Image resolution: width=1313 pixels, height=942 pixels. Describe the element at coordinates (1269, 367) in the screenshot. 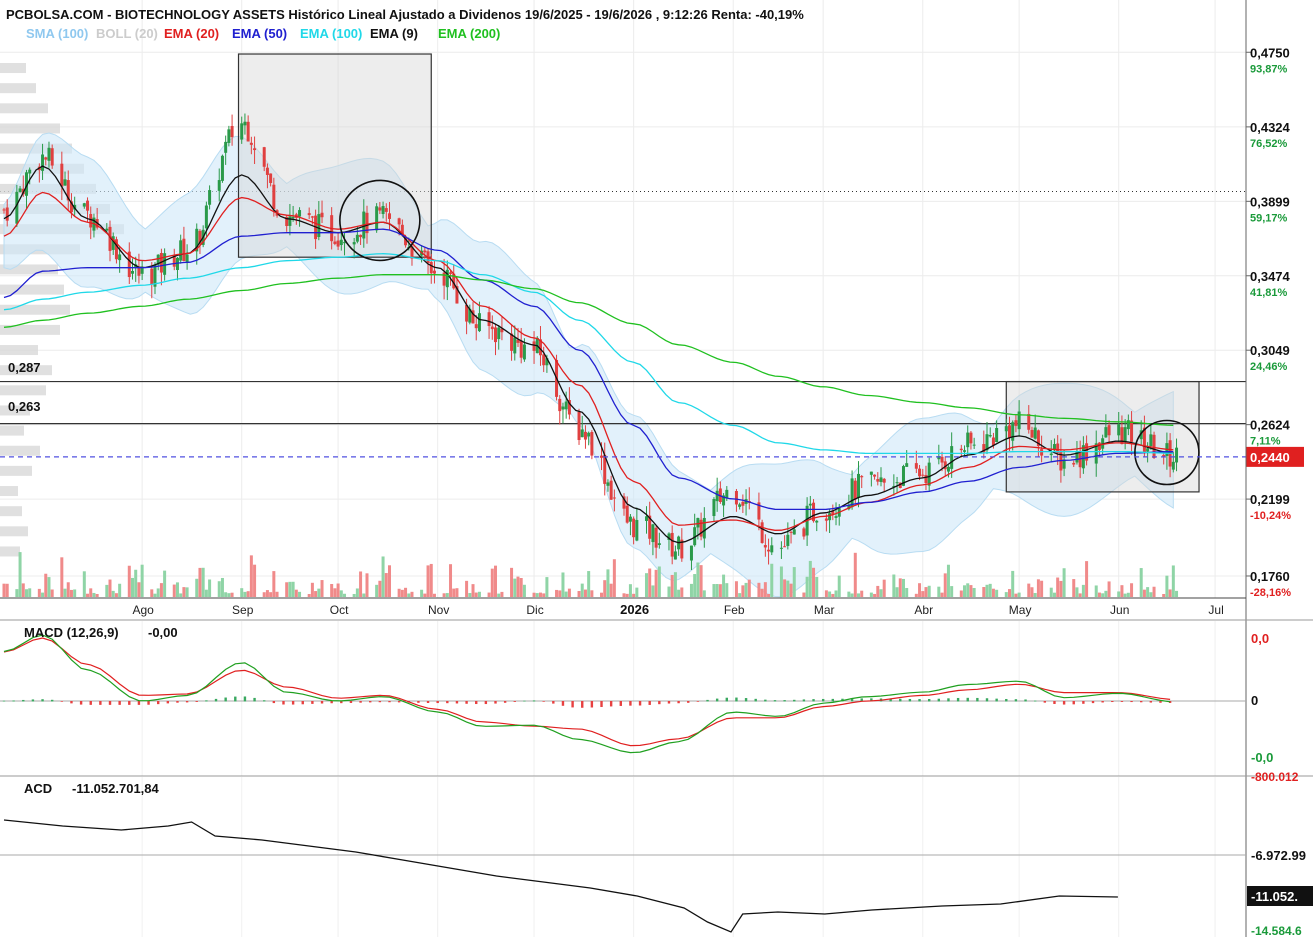

I see `price-pct-4: 24,46%` at that location.